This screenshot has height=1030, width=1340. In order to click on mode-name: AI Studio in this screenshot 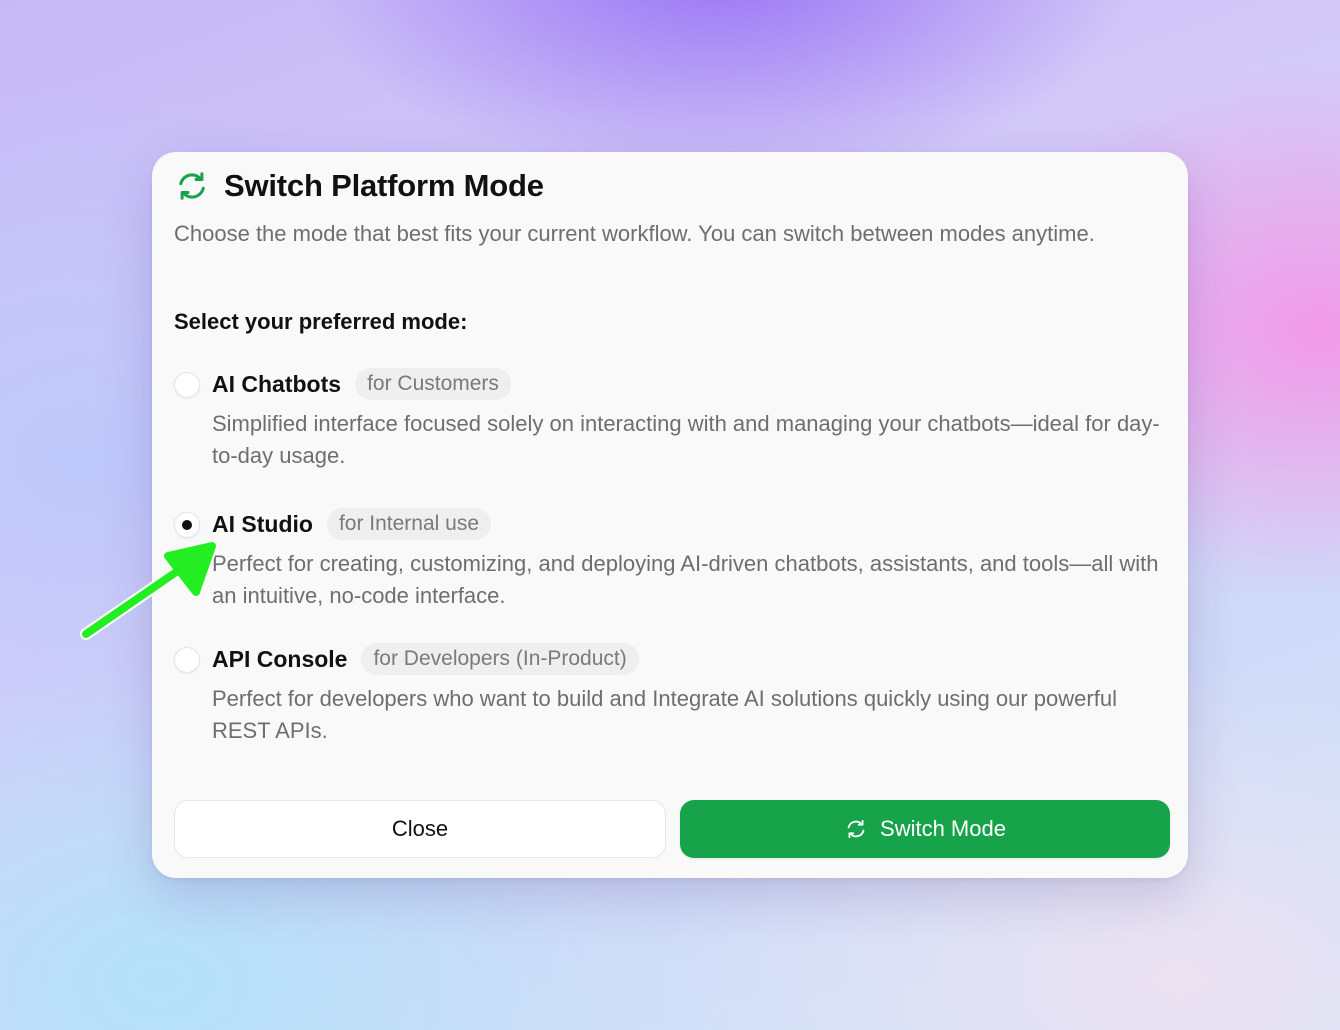, I will do `click(262, 523)`.